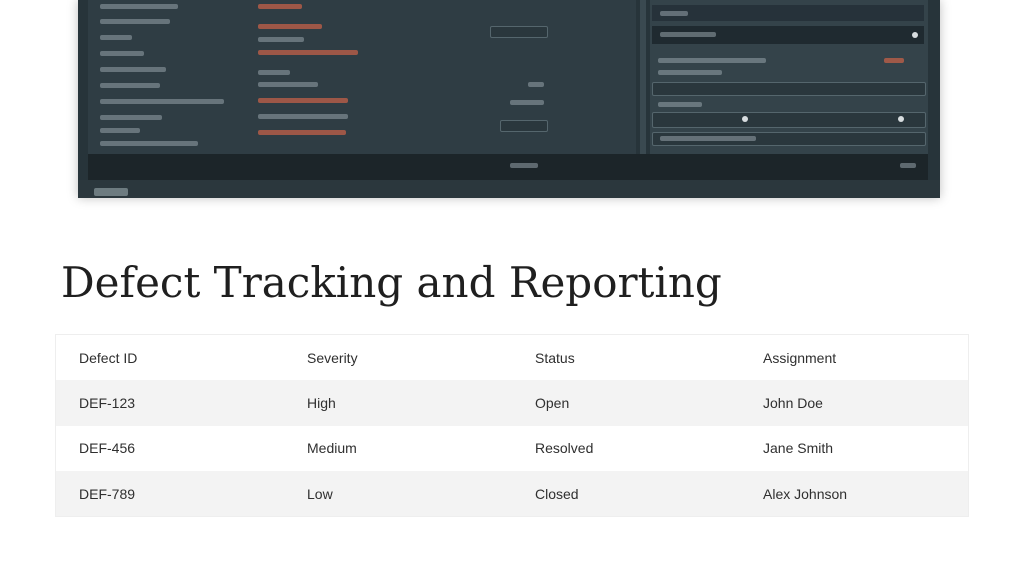 The width and height of the screenshot is (1024, 576). I want to click on status-cell: Closed, so click(557, 493).